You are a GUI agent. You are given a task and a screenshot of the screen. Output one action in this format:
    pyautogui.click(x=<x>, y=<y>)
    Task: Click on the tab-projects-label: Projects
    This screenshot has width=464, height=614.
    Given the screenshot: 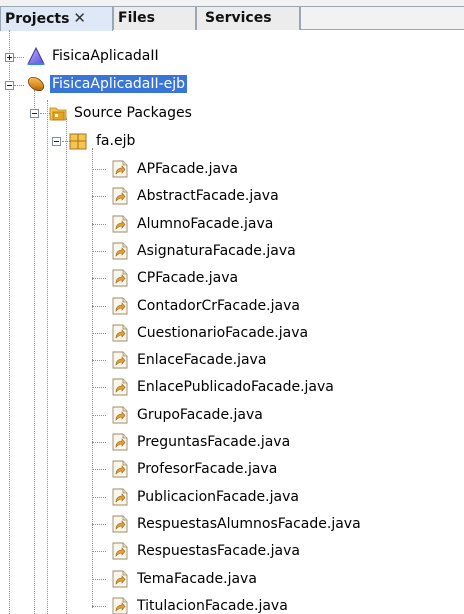 What is the action you would take?
    pyautogui.click(x=37, y=19)
    